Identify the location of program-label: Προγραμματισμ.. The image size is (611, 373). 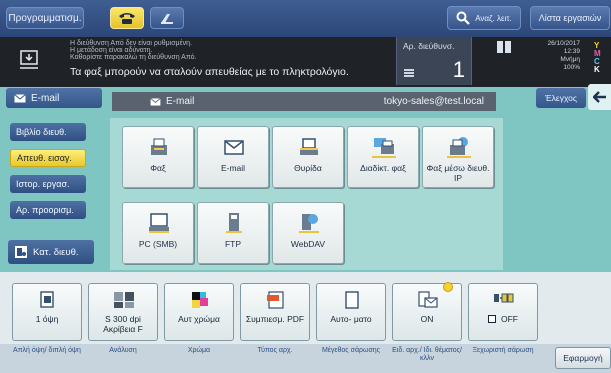
(45, 18).